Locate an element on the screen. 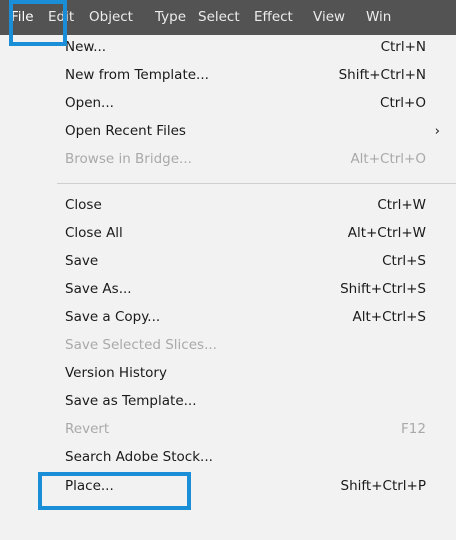  menu-item-shortcut: Ctrl+O is located at coordinates (403, 103).